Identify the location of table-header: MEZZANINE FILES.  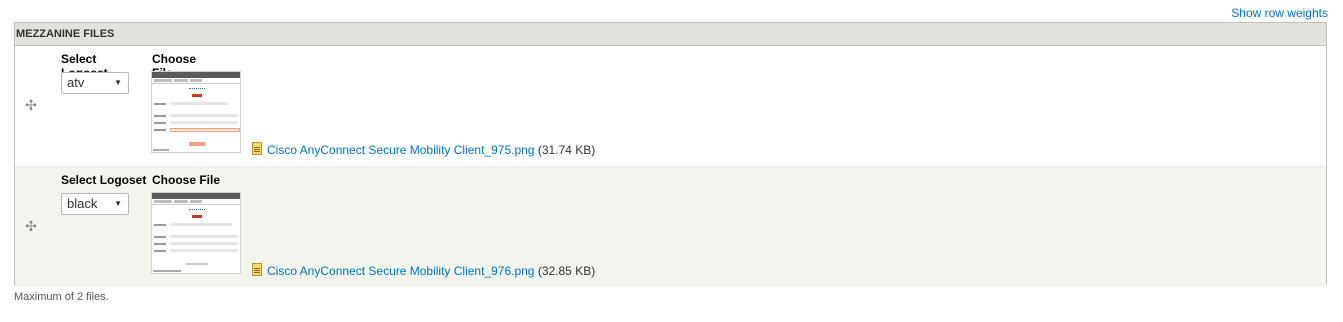
(670, 34).